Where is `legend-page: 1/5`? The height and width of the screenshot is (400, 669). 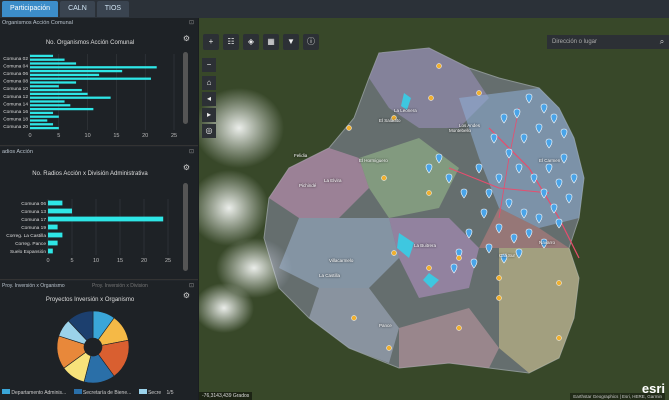
legend-page: 1/5 is located at coordinates (170, 393).